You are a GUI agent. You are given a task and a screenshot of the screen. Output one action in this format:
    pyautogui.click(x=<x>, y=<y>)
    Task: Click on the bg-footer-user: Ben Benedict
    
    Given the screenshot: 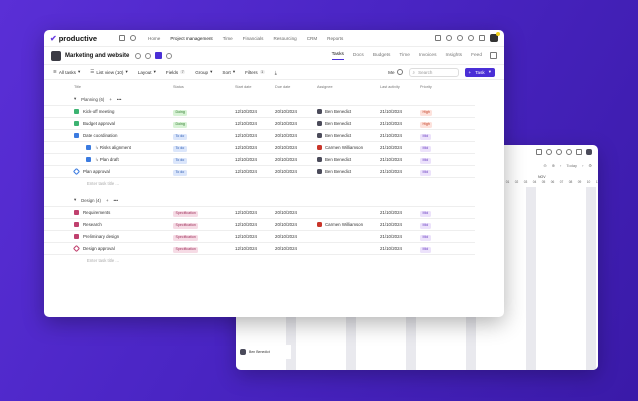 What is the action you would take?
    pyautogui.click(x=263, y=352)
    